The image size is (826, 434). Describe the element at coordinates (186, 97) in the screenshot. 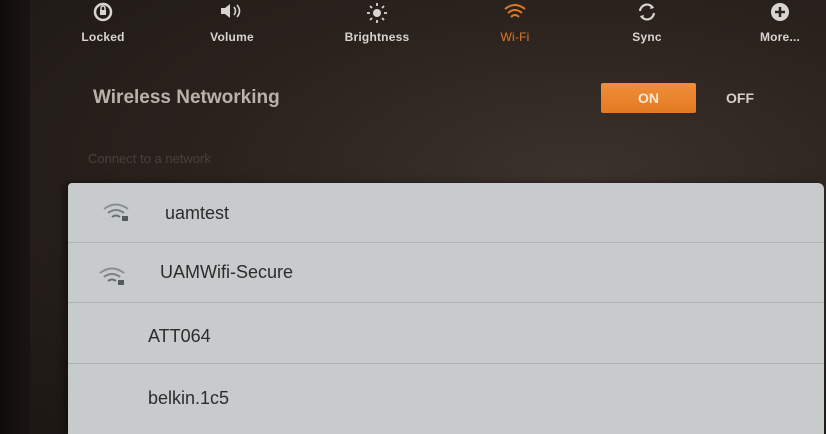

I see `wireless-networking-title: Wireless Networking` at that location.